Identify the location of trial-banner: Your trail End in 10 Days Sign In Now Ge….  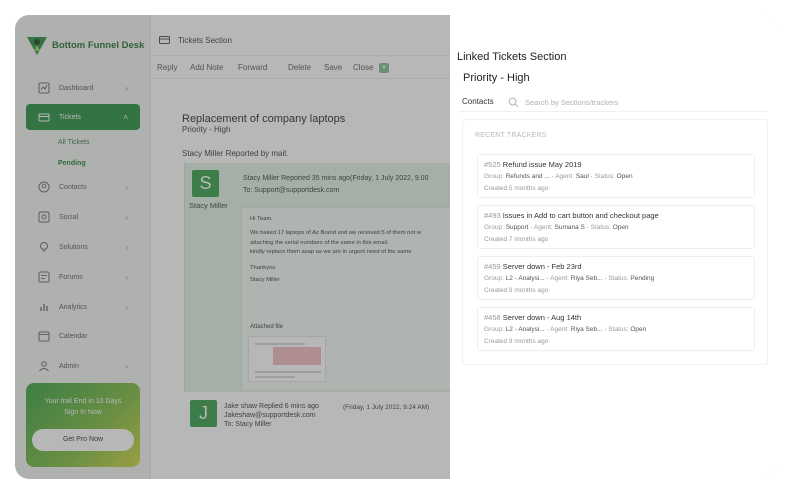
(83, 425).